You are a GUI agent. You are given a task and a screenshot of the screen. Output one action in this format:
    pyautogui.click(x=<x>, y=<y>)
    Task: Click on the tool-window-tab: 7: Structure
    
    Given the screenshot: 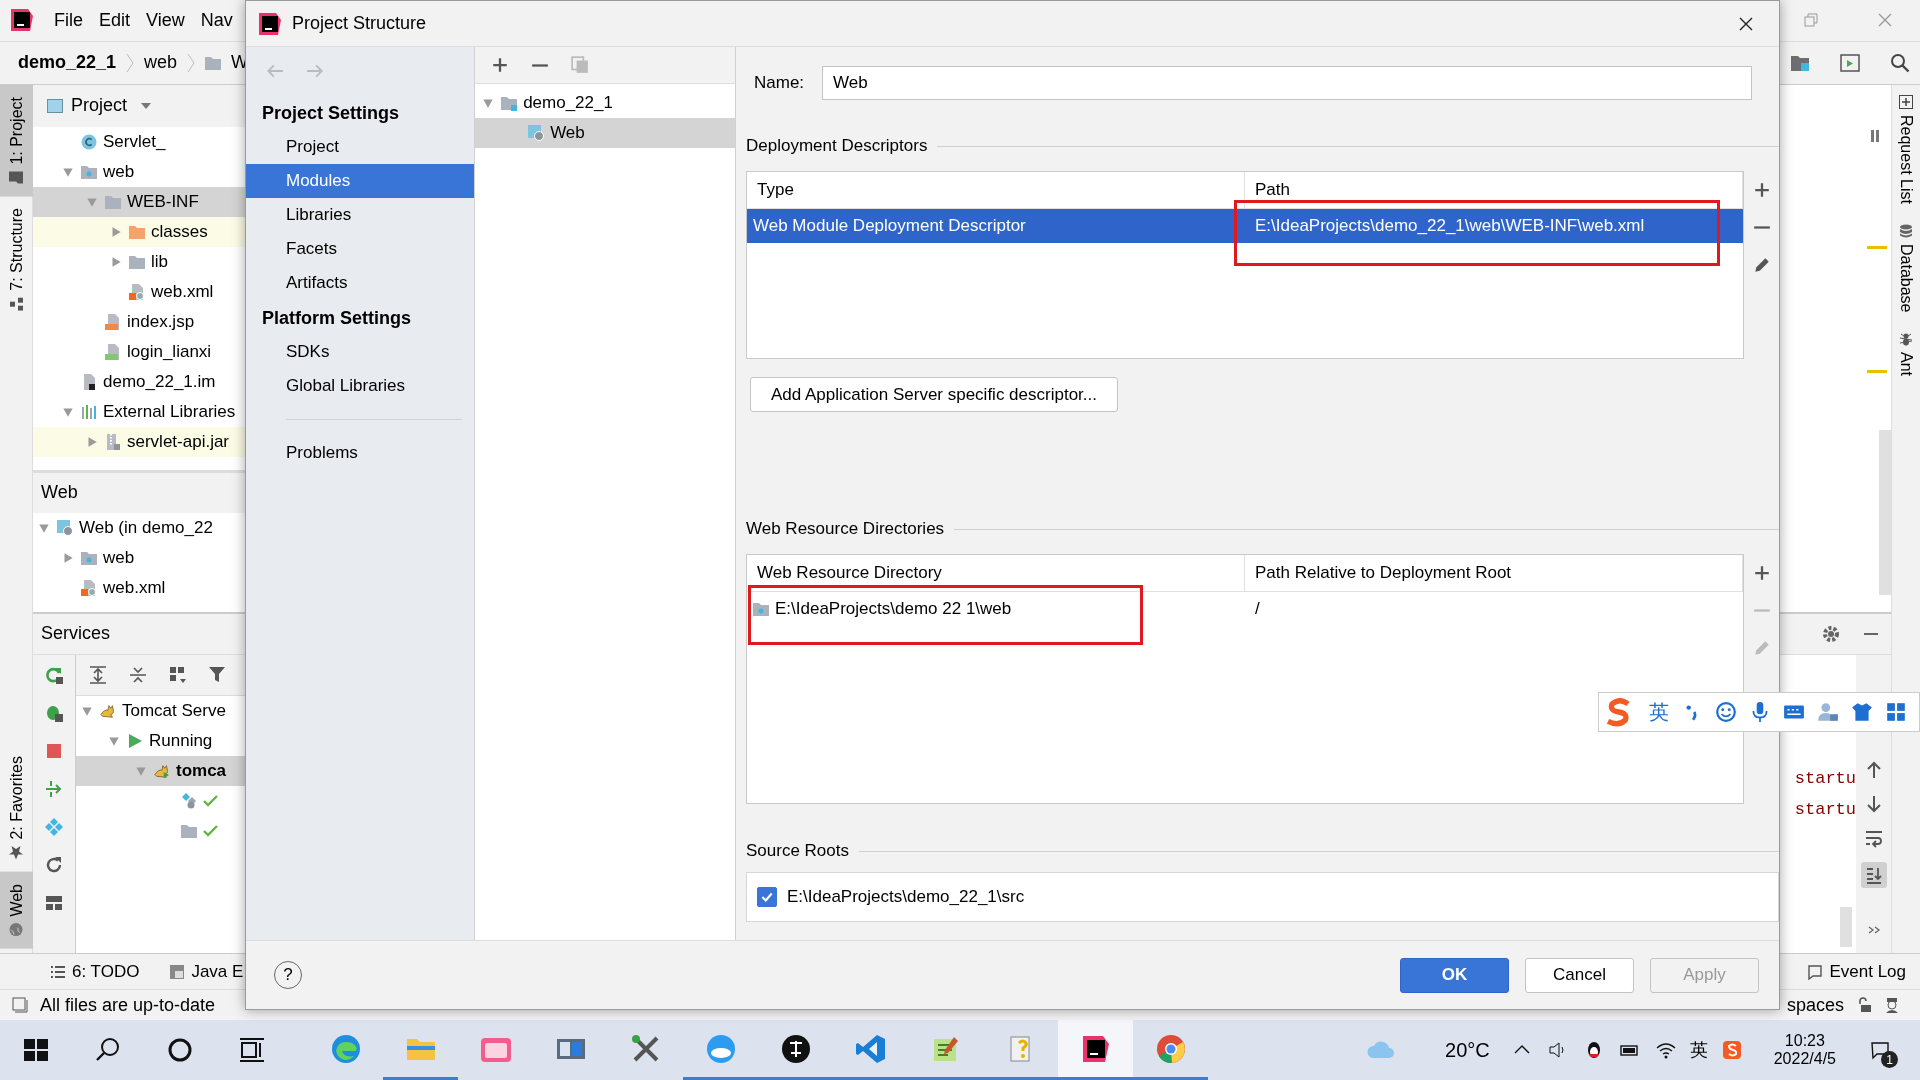 What is the action you would take?
    pyautogui.click(x=16, y=260)
    